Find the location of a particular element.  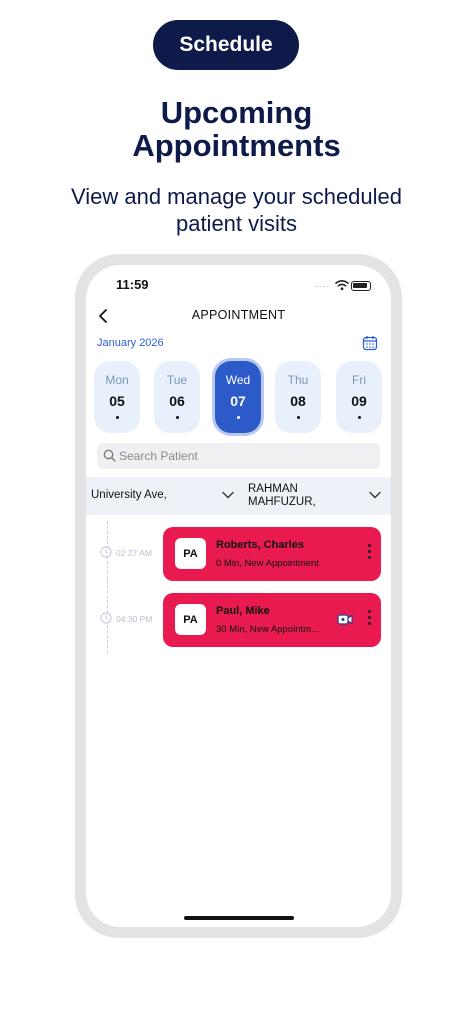

page-title: APPOINTMENT is located at coordinates (238, 315).